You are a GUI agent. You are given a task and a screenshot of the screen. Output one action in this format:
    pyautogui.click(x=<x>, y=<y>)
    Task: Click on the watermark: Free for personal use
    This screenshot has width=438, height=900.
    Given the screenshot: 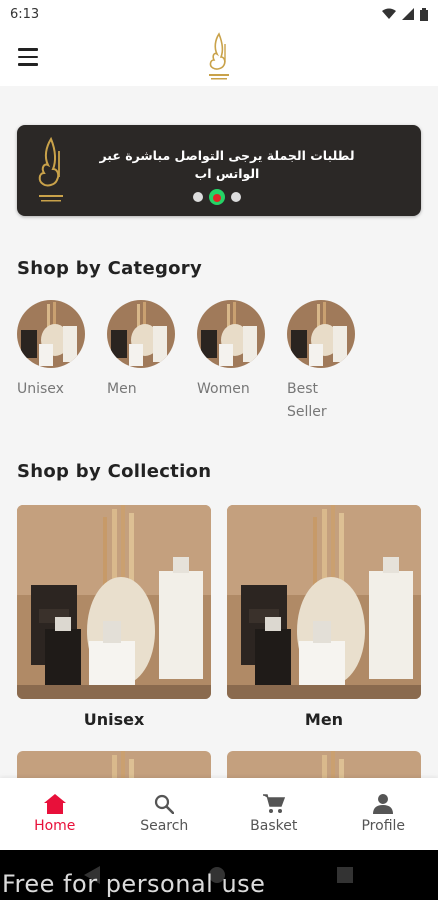 What is the action you would take?
    pyautogui.click(x=134, y=884)
    